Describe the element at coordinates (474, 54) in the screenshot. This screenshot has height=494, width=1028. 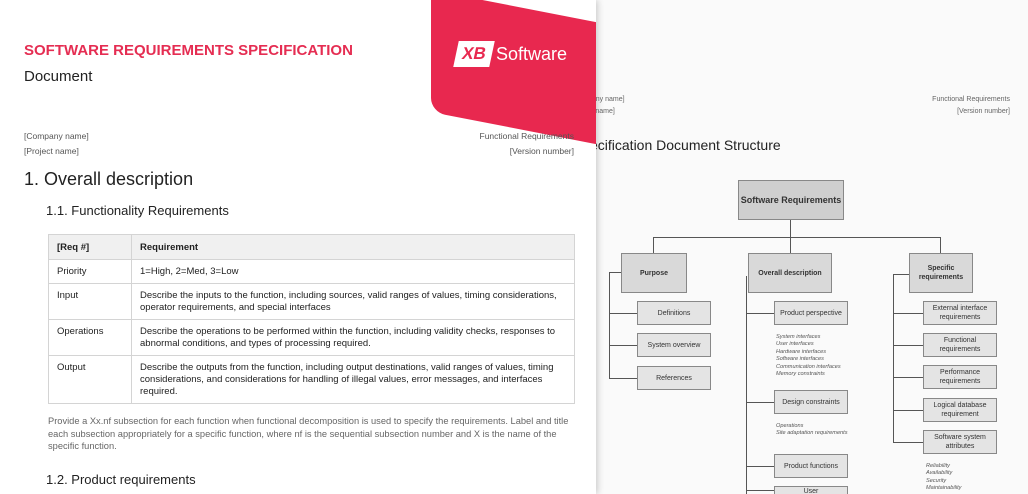
I see `logo-mark: XB` at that location.